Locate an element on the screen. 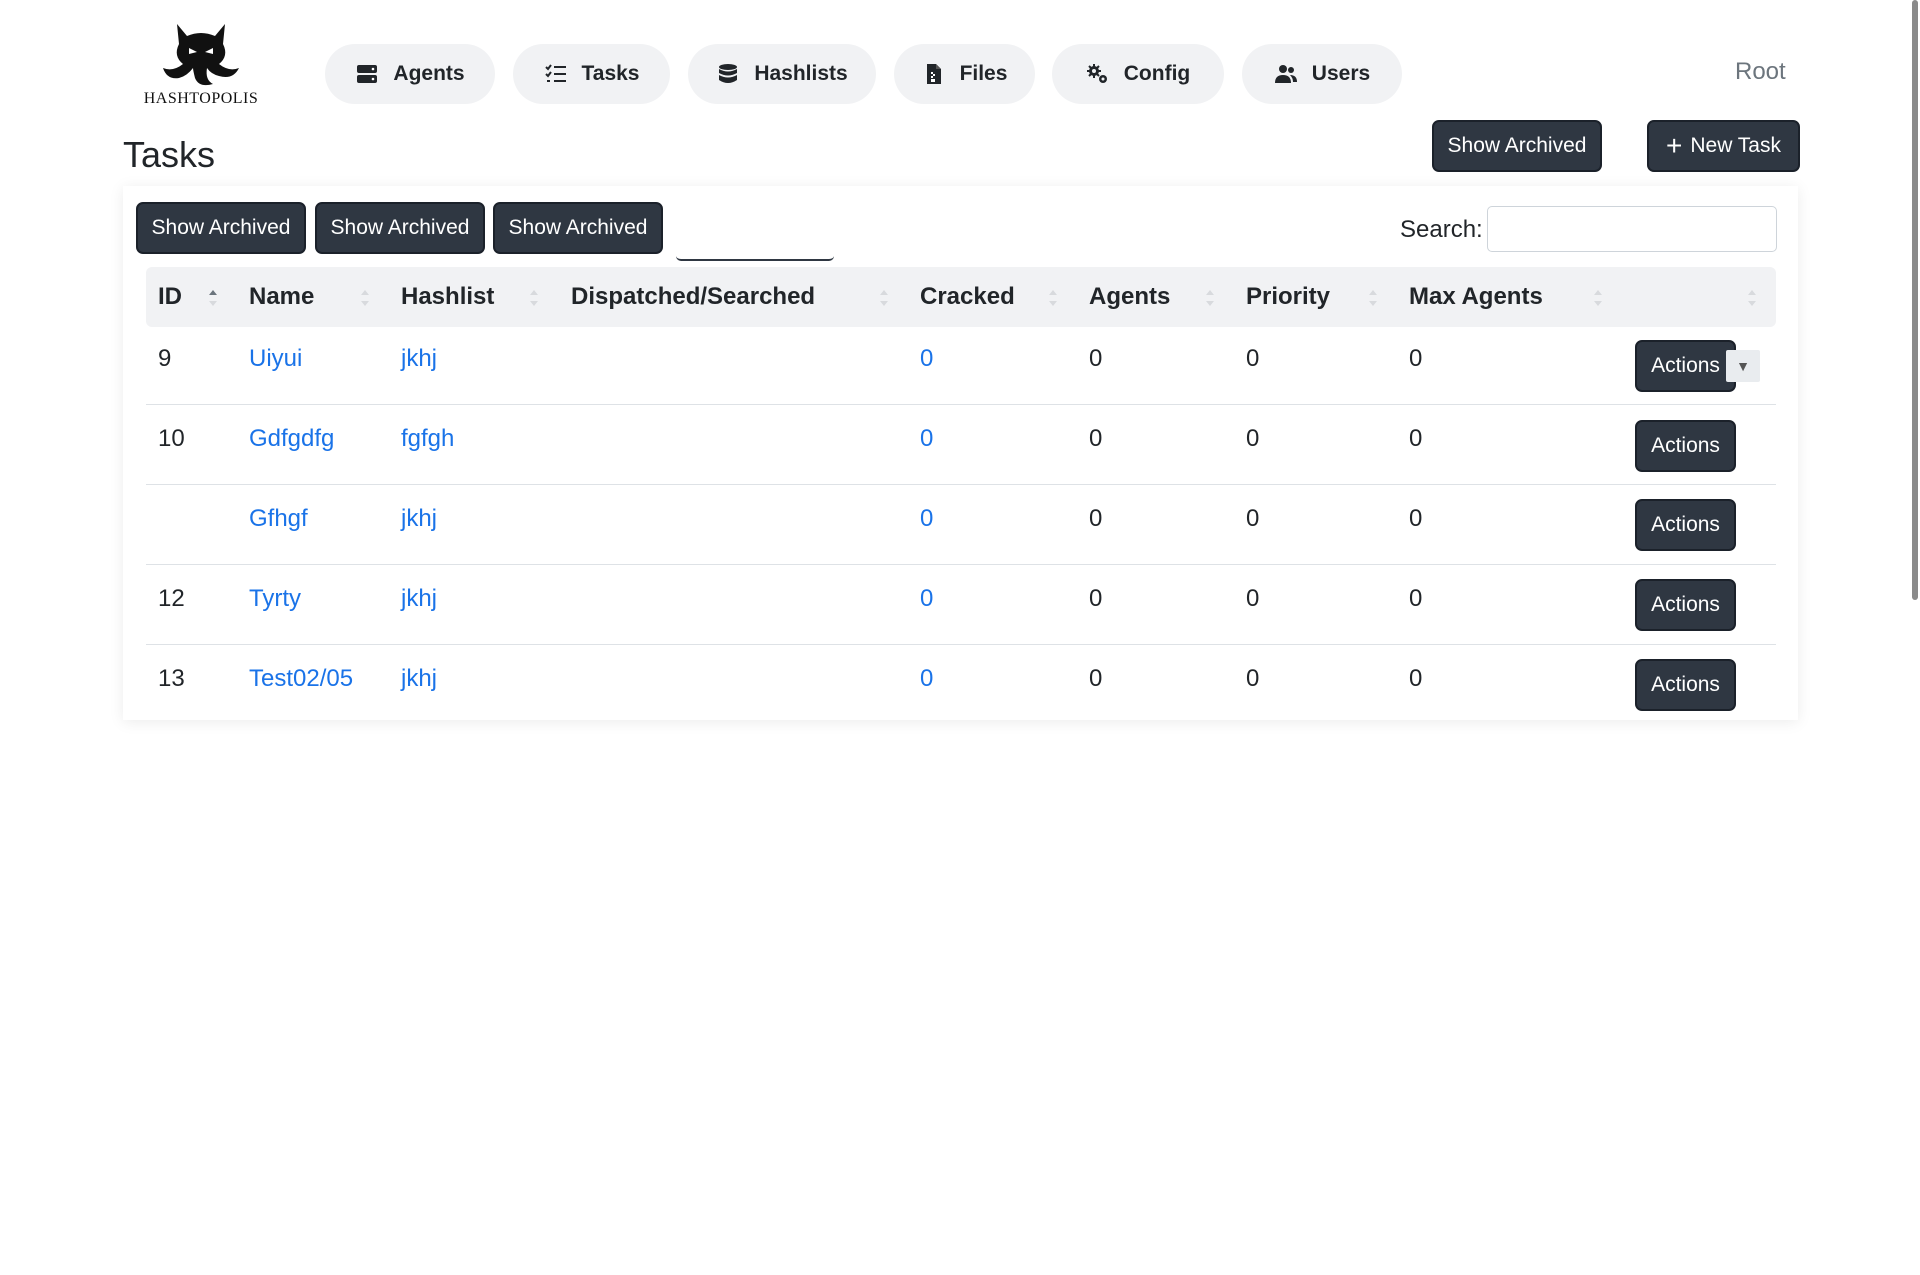 This screenshot has width=1920, height=1275. nav-hashlists-label: Hashlists is located at coordinates (801, 73).